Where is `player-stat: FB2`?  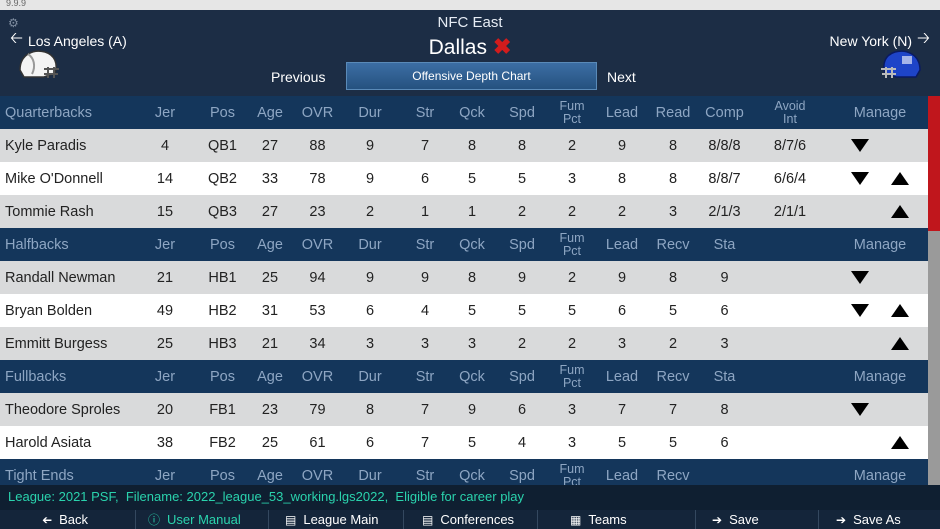 player-stat: FB2 is located at coordinates (222, 442).